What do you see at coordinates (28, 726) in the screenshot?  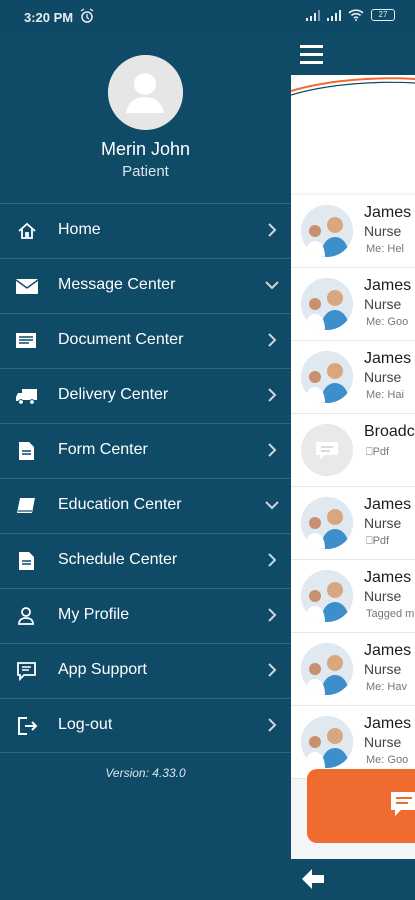 I see `logout-icon` at bounding box center [28, 726].